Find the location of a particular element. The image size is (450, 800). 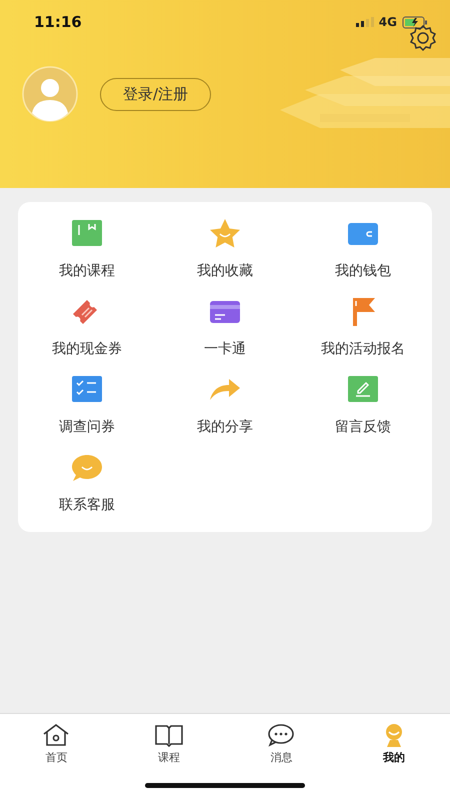

menu-item: 联系客服 is located at coordinates (87, 505).